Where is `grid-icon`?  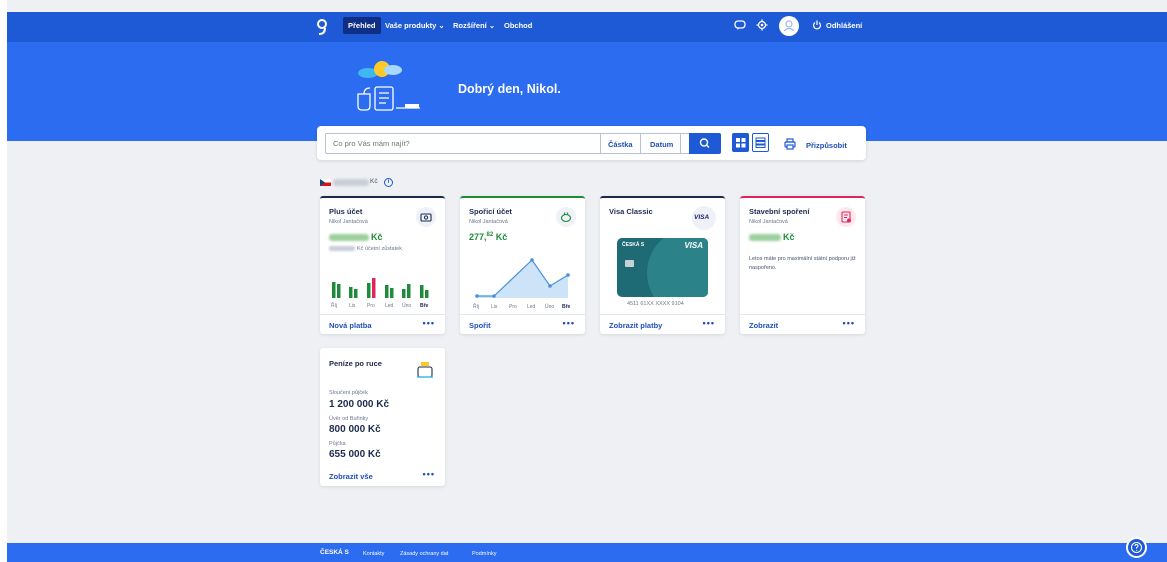
grid-icon is located at coordinates (741, 143).